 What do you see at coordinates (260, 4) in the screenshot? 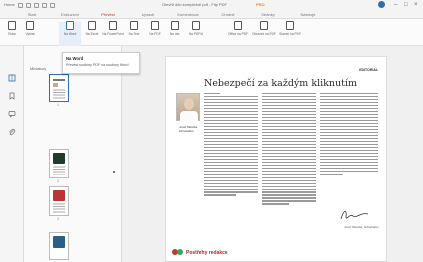
I see `pro-badge: PRO` at bounding box center [260, 4].